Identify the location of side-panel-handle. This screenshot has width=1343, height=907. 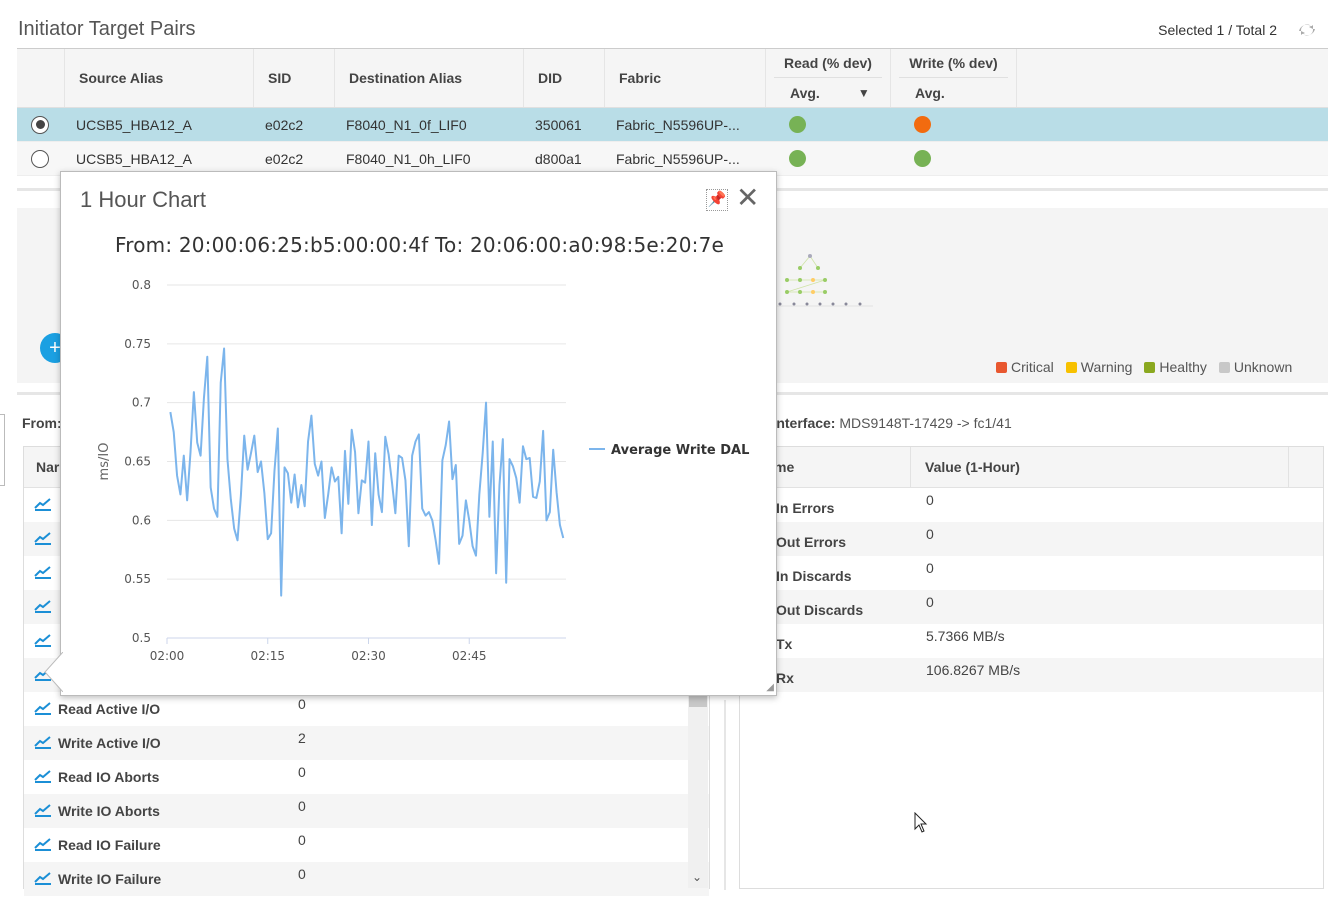
(2, 450).